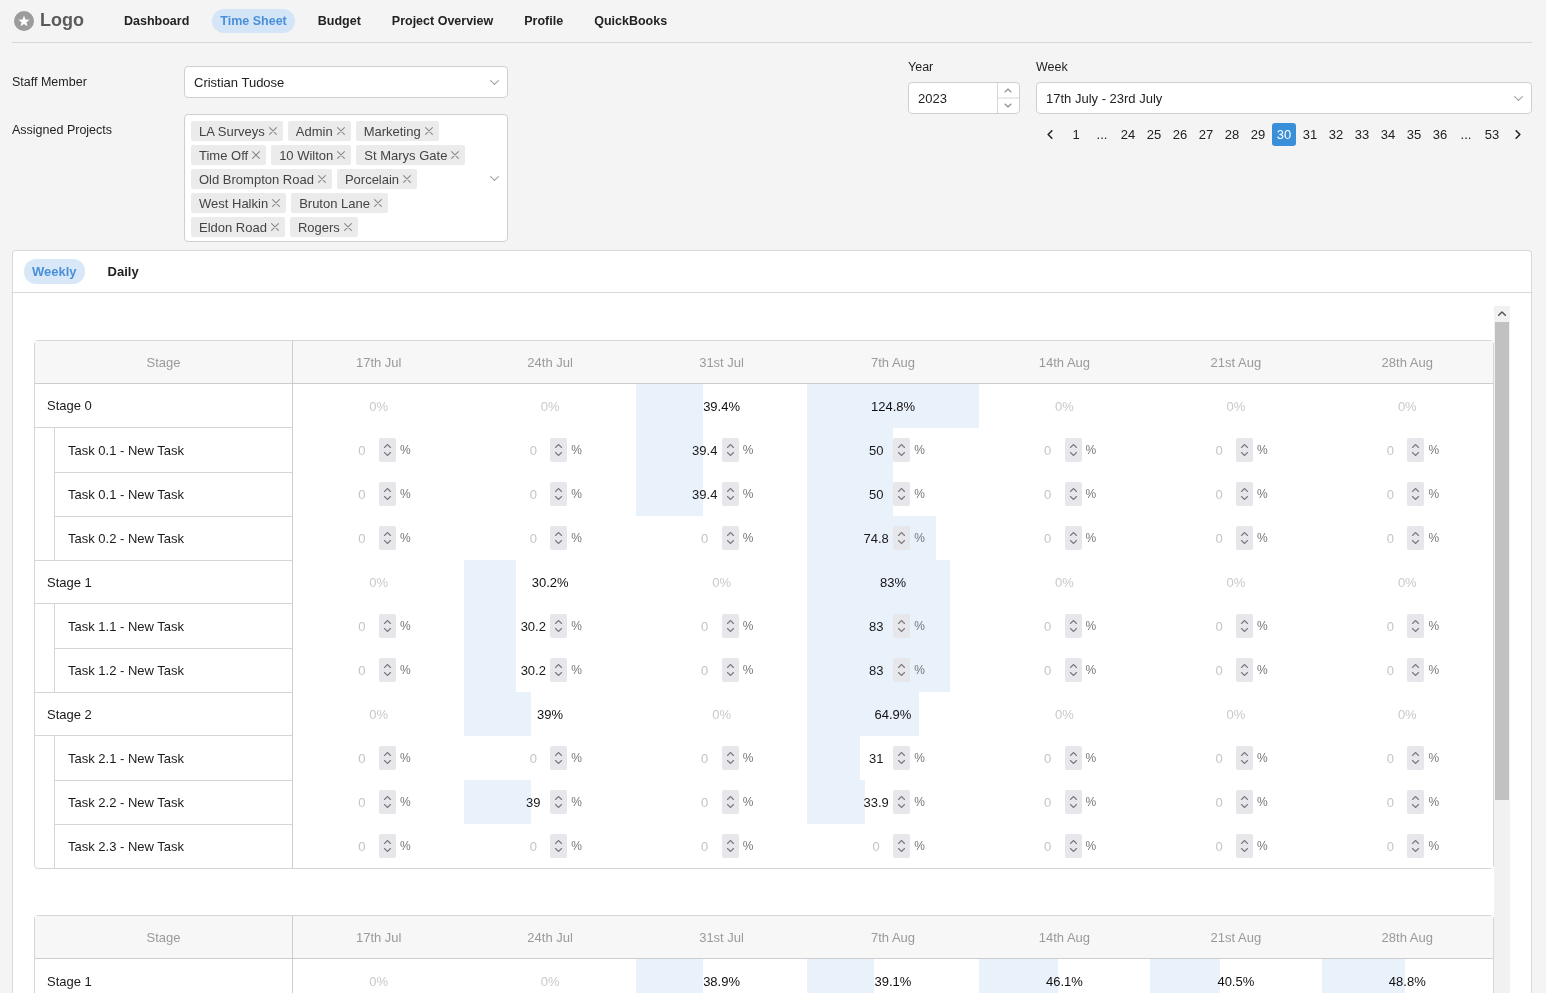 Image resolution: width=1546 pixels, height=993 pixels. What do you see at coordinates (1128, 134) in the screenshot?
I see `page-button: 24` at bounding box center [1128, 134].